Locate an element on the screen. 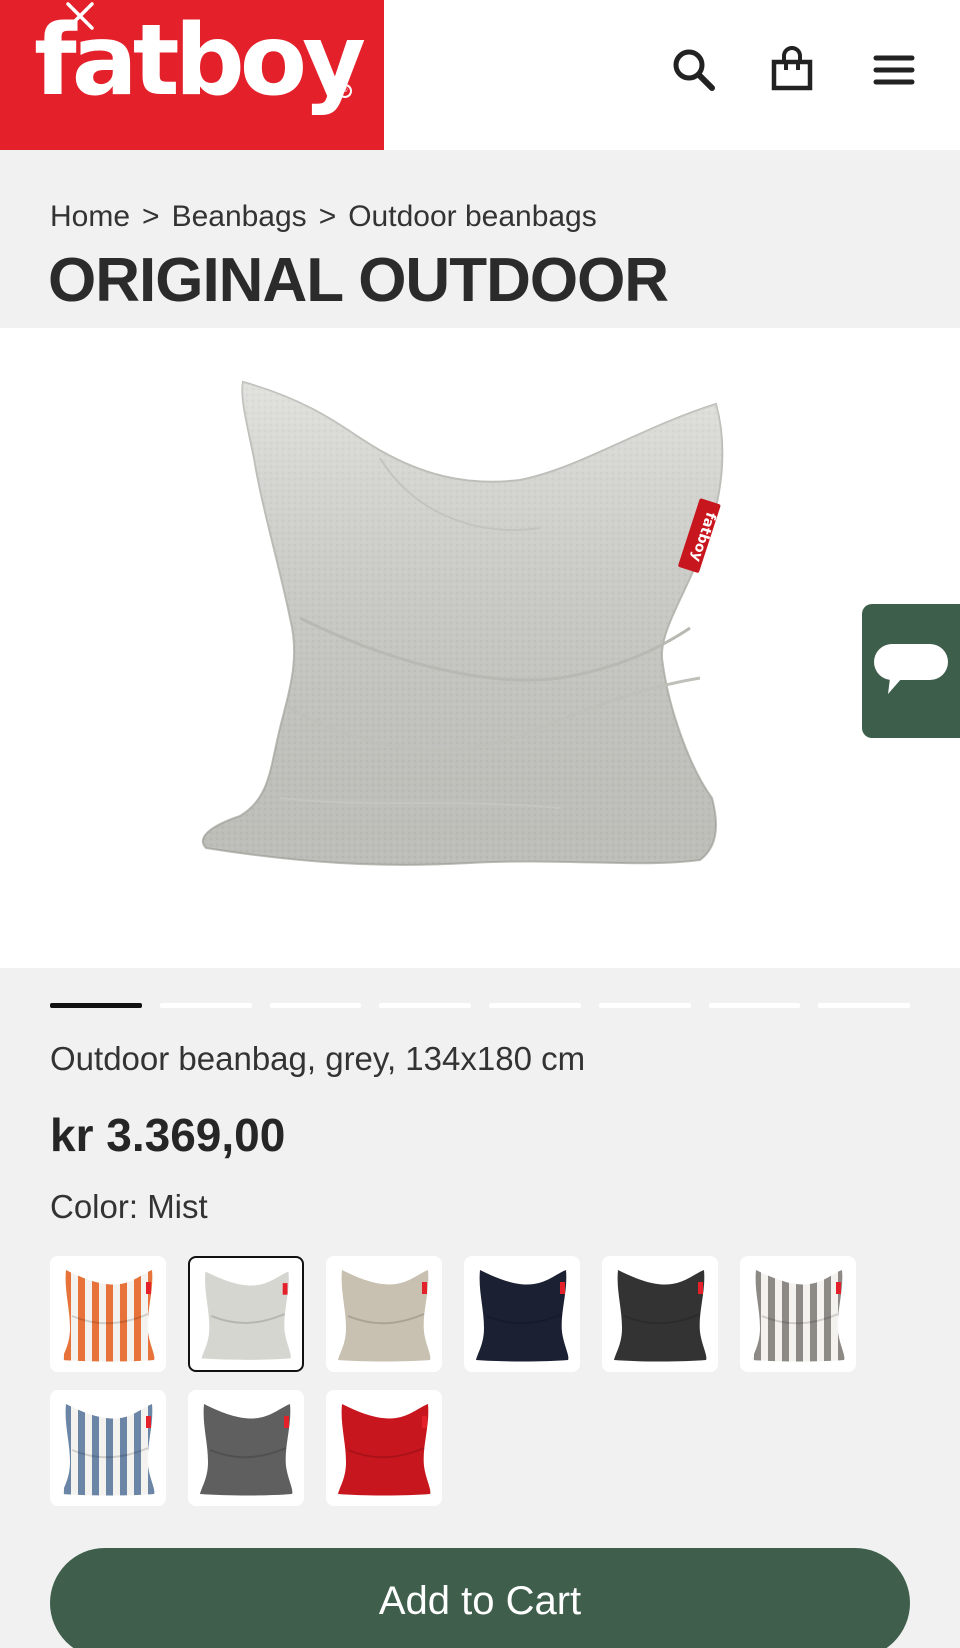 The height and width of the screenshot is (1648, 960). search-icon is located at coordinates (694, 70).